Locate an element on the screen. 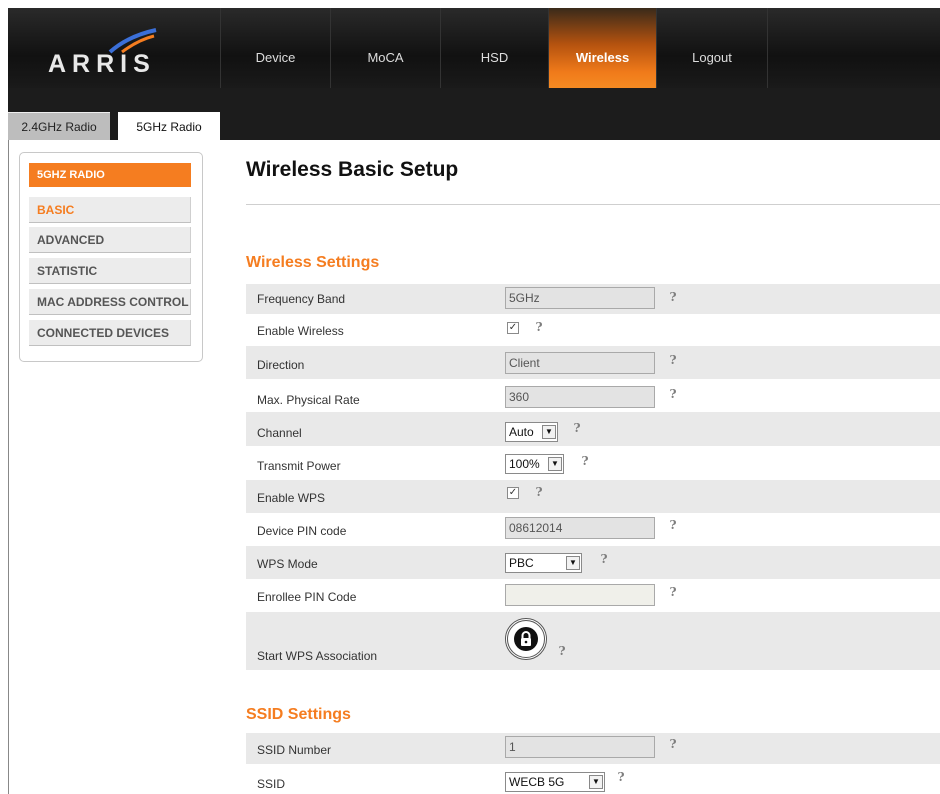 Image resolution: width=940 pixels, height=794 pixels. device-pin-field: 08612014 is located at coordinates (580, 528).